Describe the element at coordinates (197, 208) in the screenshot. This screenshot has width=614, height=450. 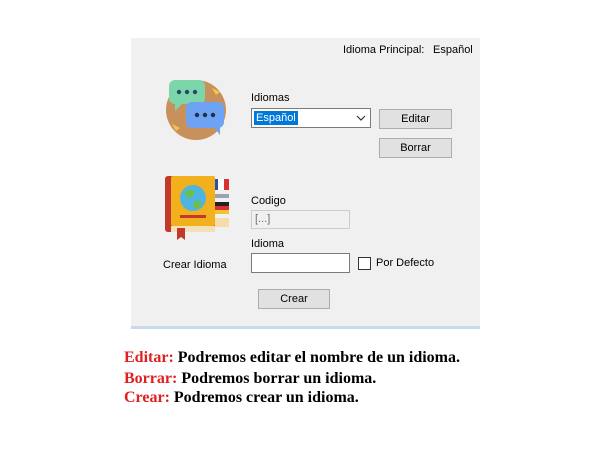
I see `dictionary-book-icon` at that location.